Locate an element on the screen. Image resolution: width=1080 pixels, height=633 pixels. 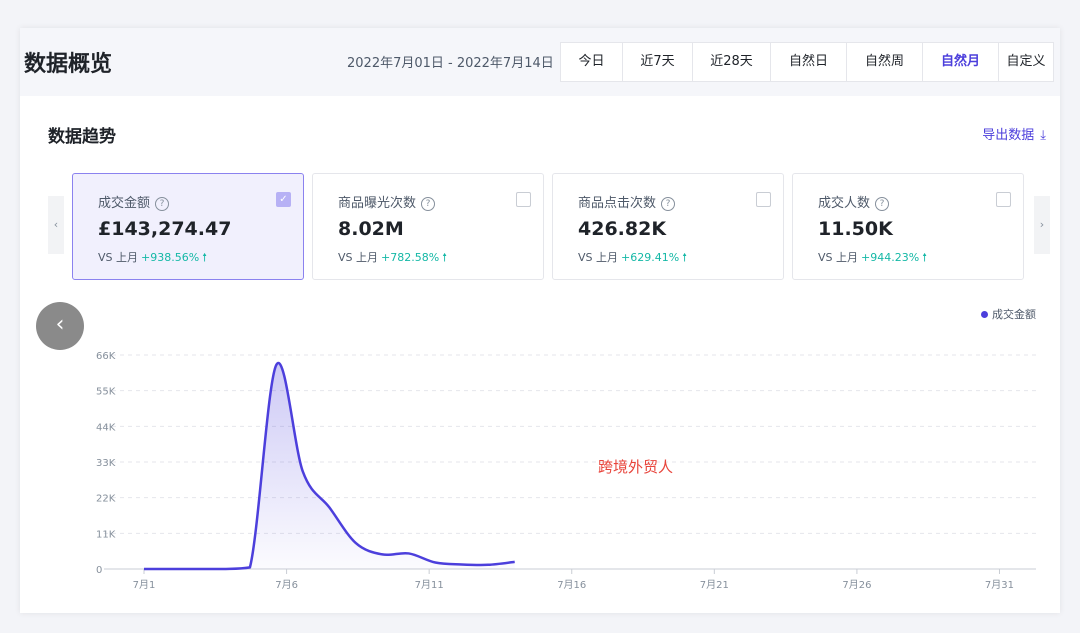
x-tick-label: 7月26 is located at coordinates (856, 585).